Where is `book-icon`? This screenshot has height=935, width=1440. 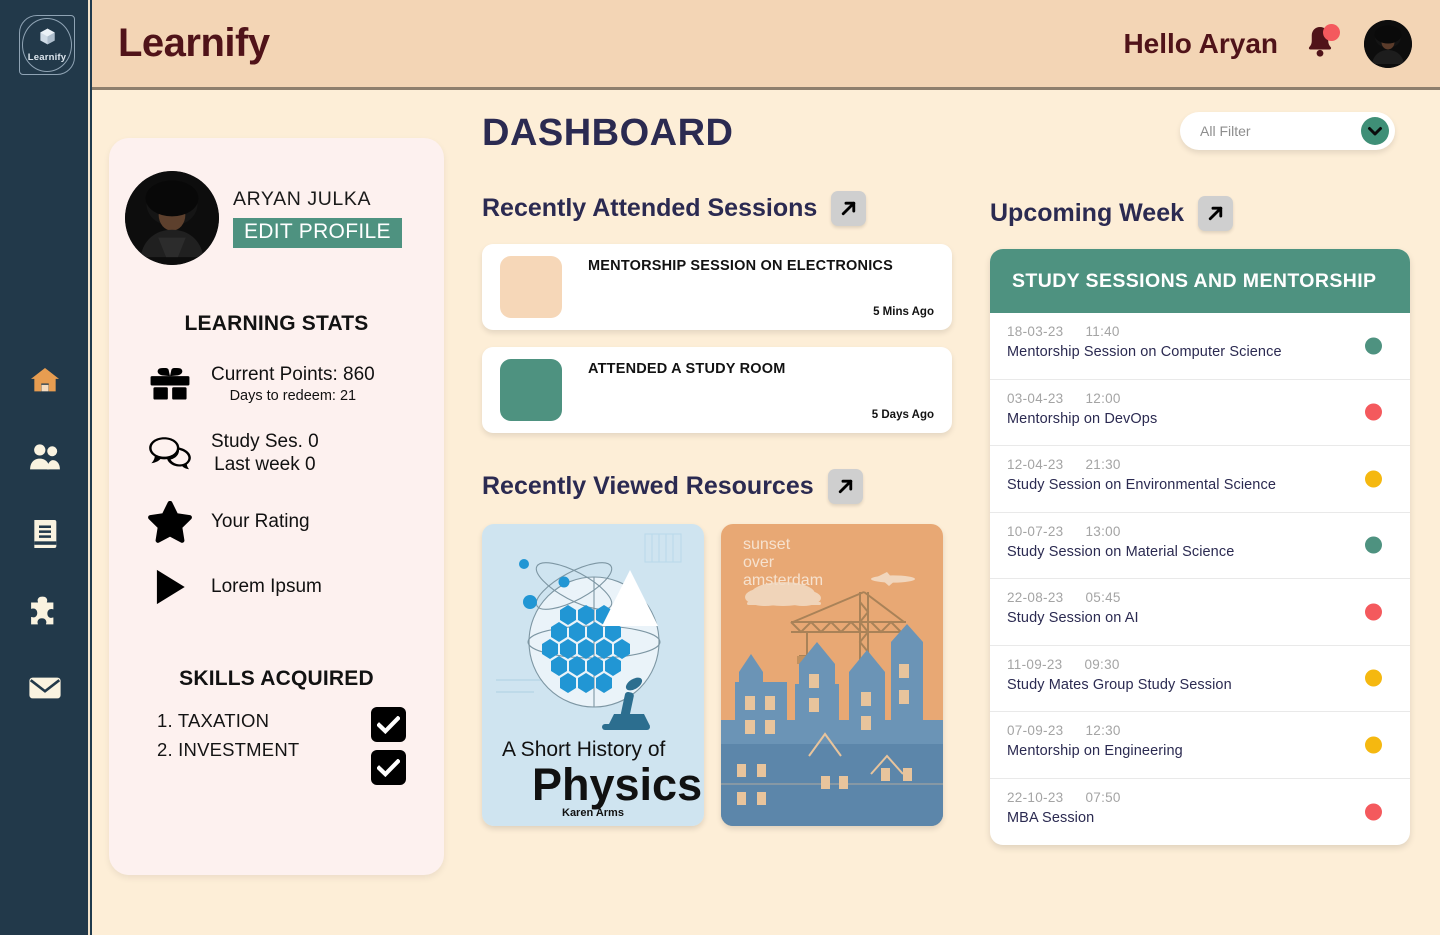
book-icon is located at coordinates (45, 534).